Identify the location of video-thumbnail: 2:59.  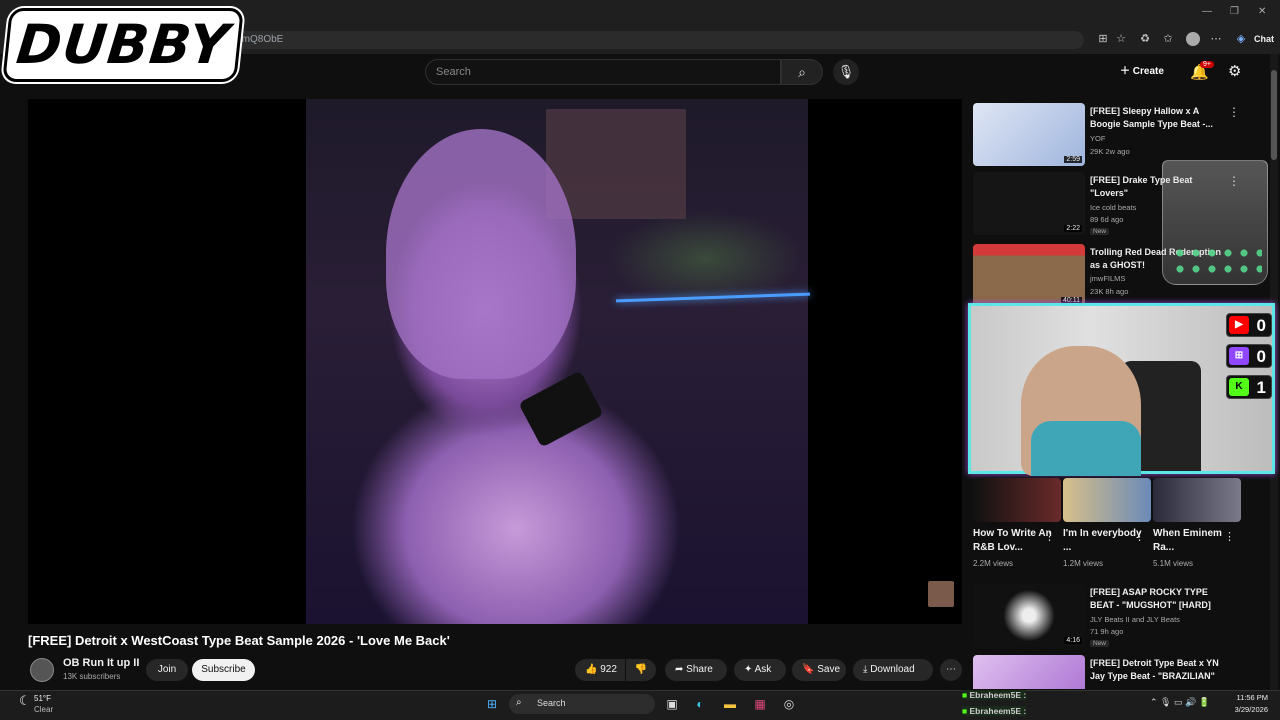
(1029, 134).